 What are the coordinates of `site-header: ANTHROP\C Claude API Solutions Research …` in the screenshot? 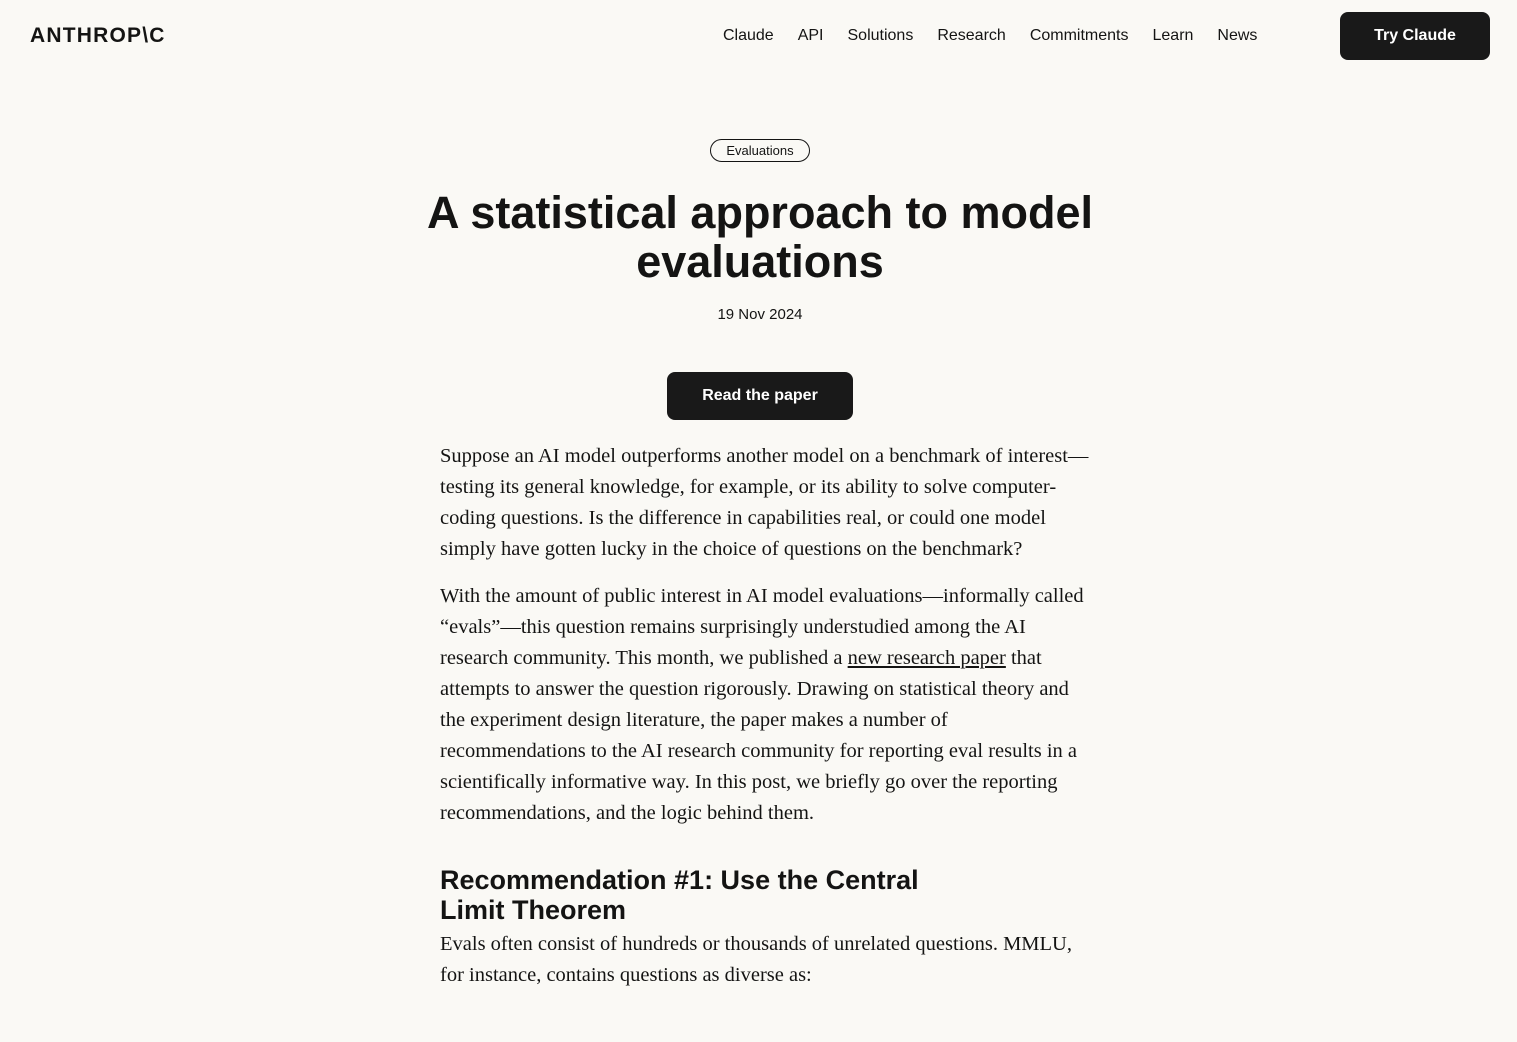 It's located at (758, 36).